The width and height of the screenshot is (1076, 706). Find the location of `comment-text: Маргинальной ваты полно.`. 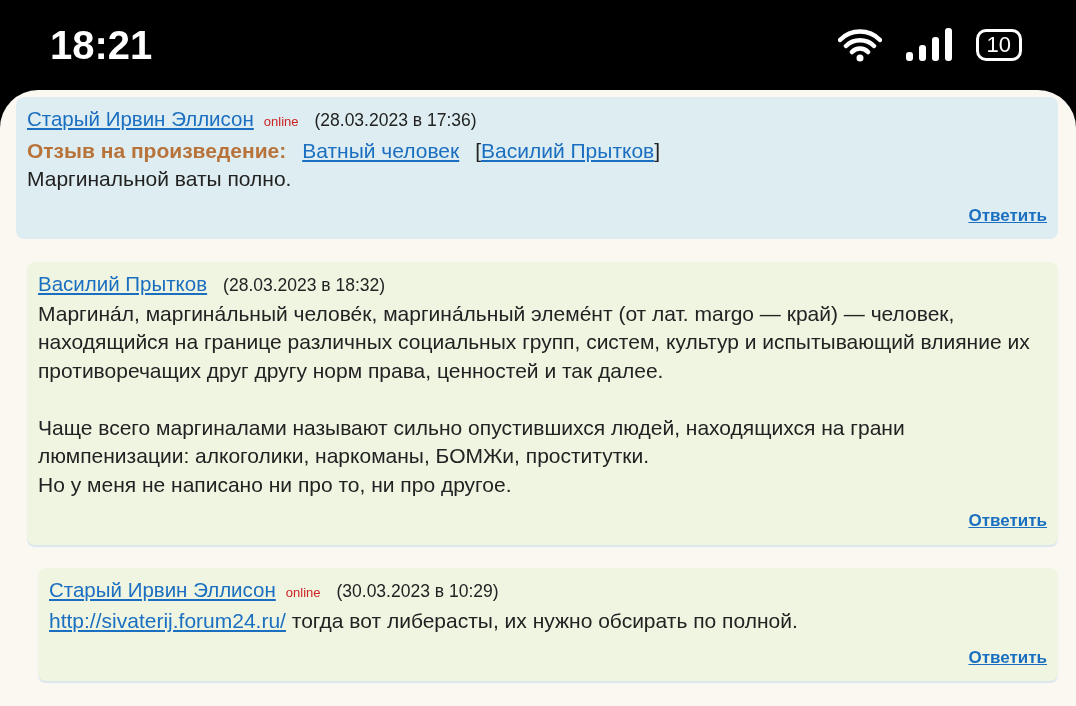

comment-text: Маргинальной ваты полно. is located at coordinates (160, 179).